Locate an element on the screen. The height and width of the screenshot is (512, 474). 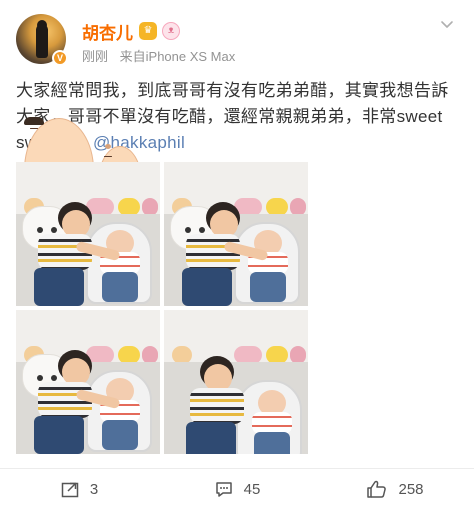
post-source: 来自iPhone XS Max is located at coordinates (177, 56).